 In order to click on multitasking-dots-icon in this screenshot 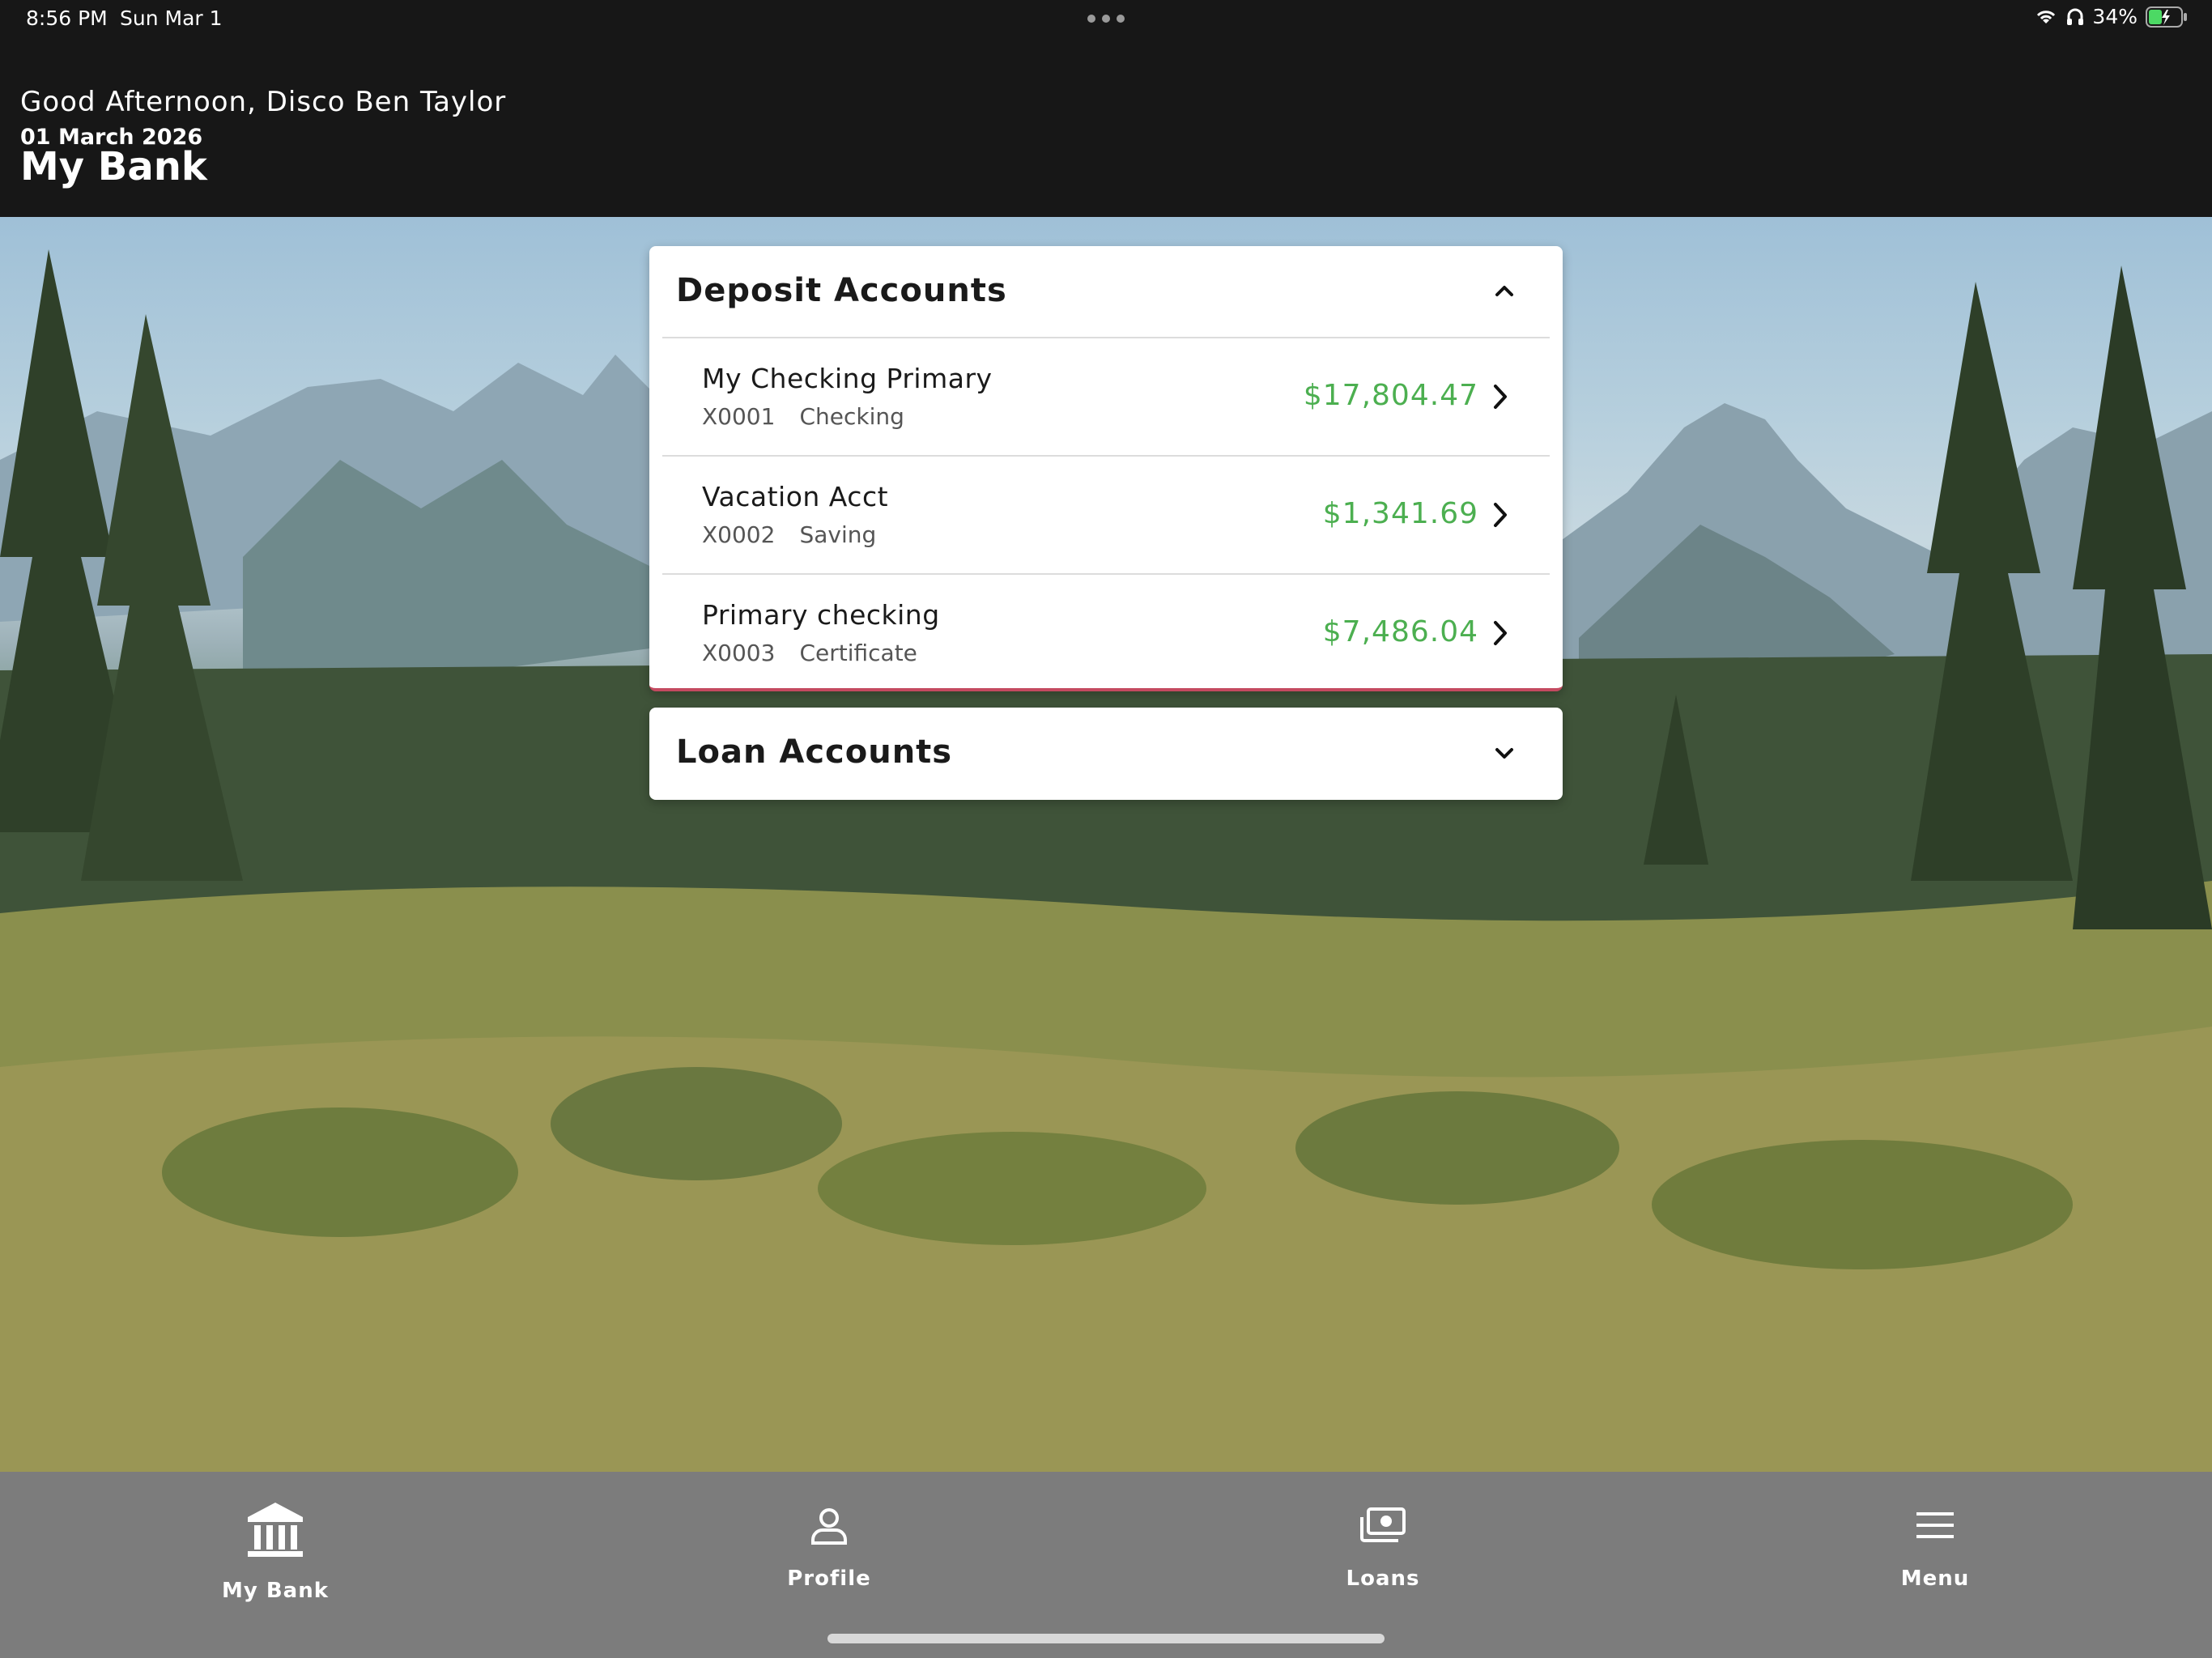, I will do `click(1106, 19)`.